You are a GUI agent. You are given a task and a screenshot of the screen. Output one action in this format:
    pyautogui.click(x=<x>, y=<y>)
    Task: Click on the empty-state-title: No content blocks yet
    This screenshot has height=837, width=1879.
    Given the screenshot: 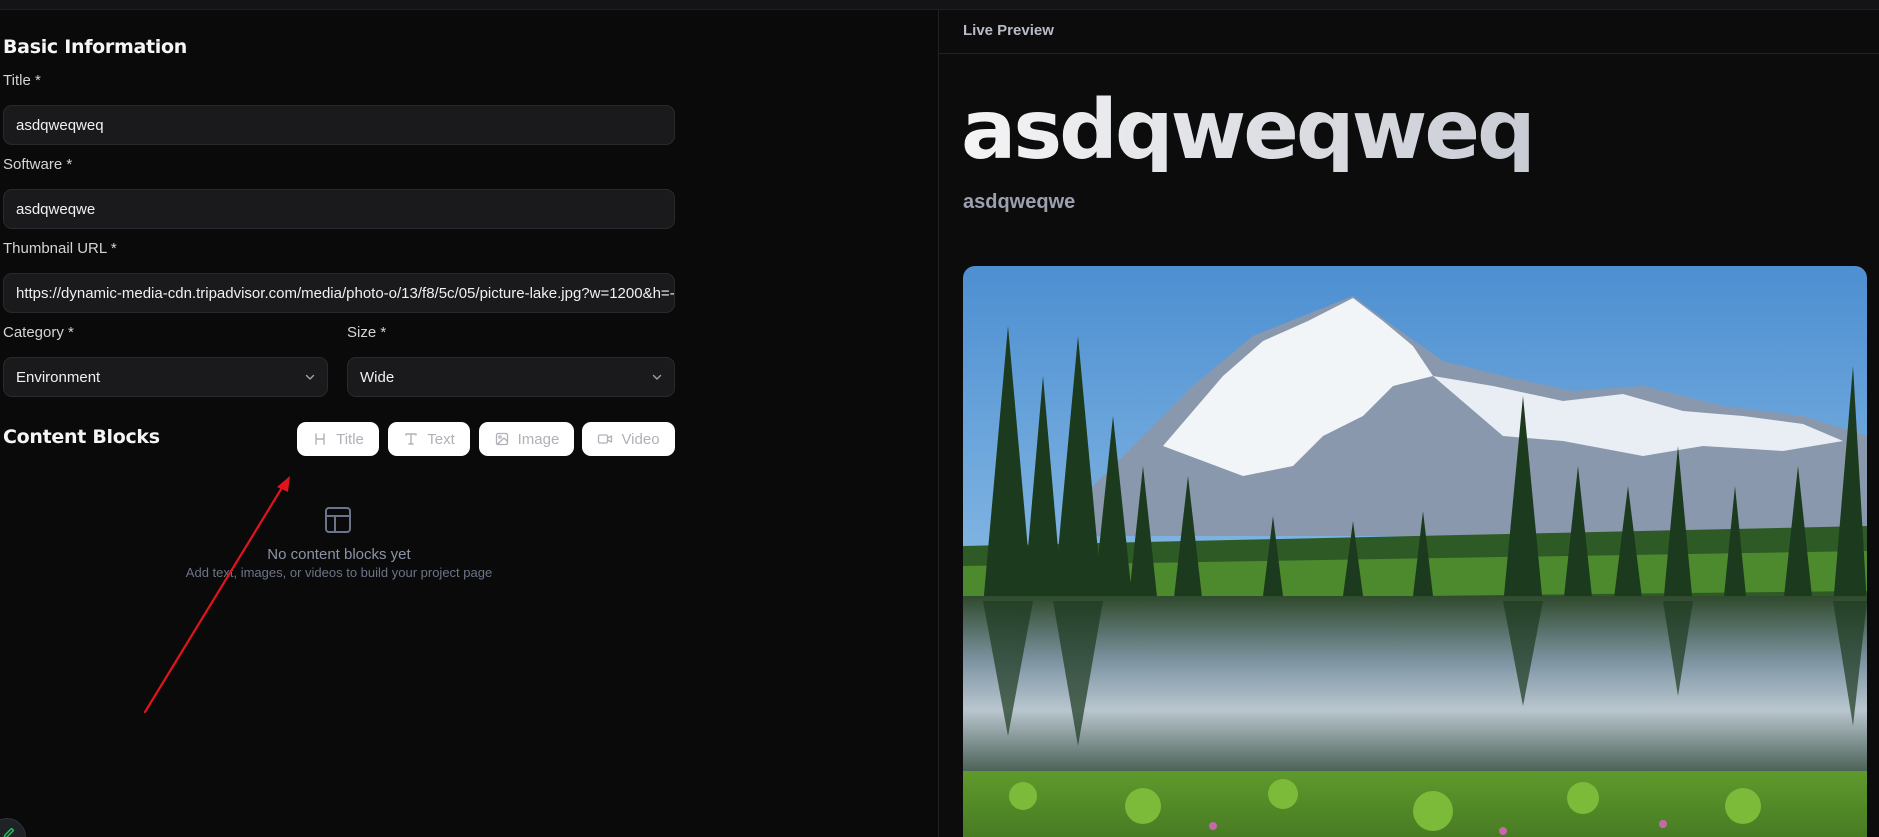 What is the action you would take?
    pyautogui.click(x=339, y=554)
    